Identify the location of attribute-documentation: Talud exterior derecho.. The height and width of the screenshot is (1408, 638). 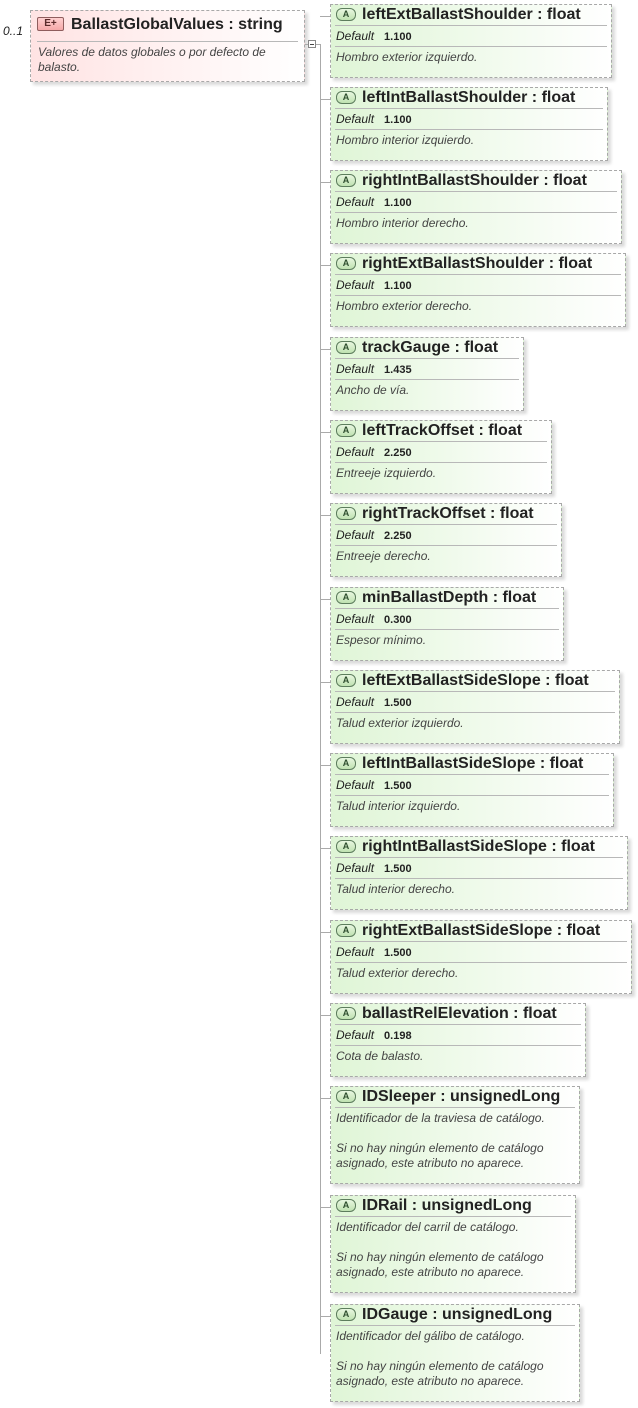
(397, 973).